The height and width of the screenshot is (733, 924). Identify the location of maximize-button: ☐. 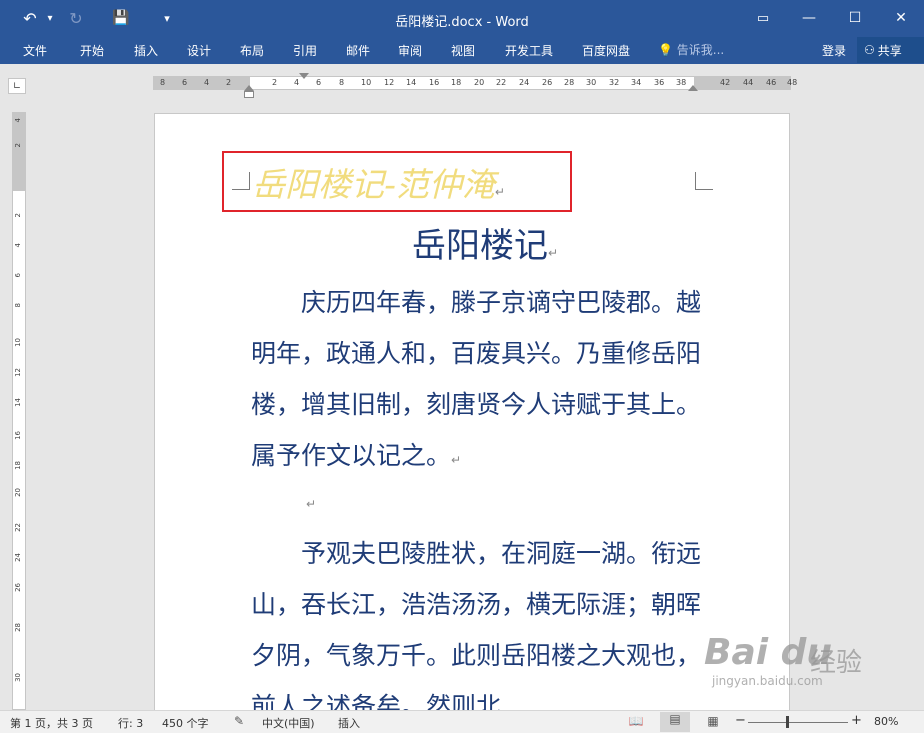
(855, 18).